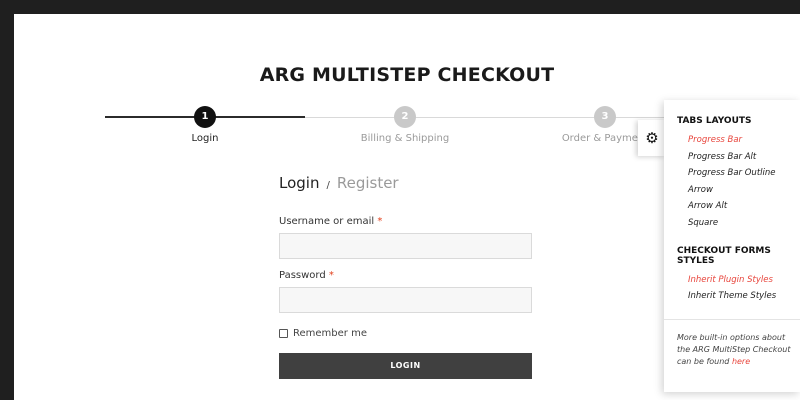 The width and height of the screenshot is (800, 400). Describe the element at coordinates (205, 117) in the screenshot. I see `step-number: 1` at that location.